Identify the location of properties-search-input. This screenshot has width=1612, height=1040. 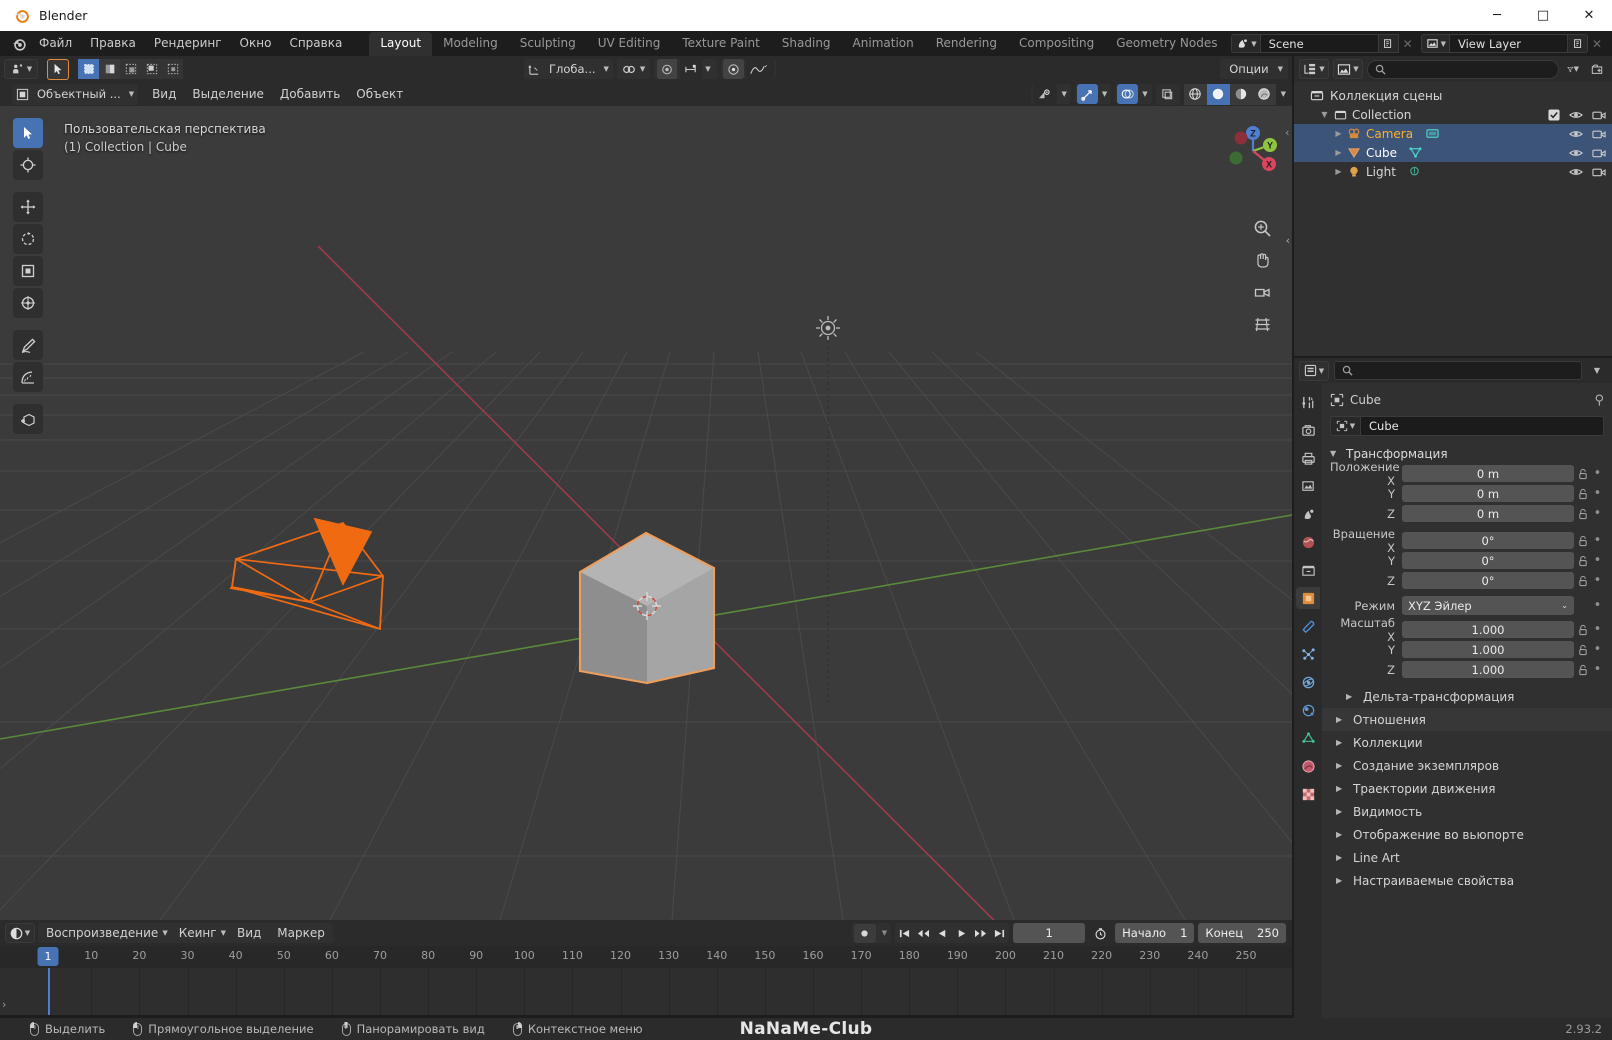
(1458, 370).